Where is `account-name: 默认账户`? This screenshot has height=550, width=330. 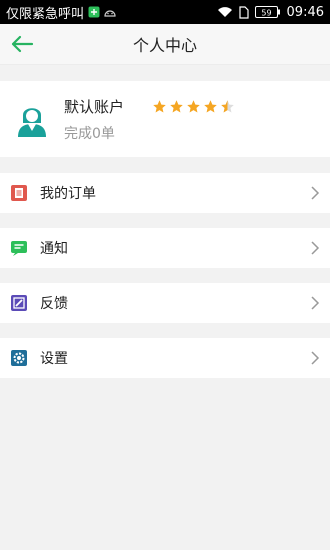 account-name: 默认账户 is located at coordinates (94, 106).